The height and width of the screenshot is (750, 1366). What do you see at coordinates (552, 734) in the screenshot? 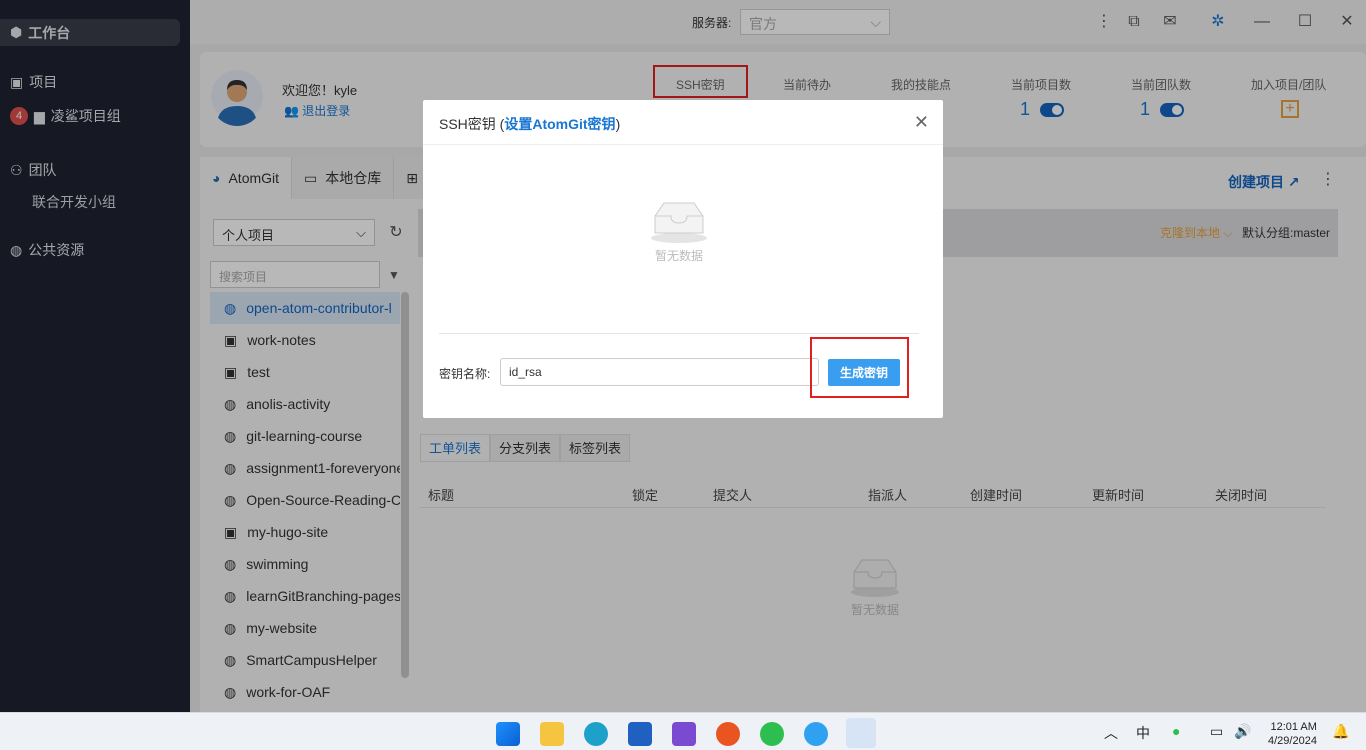
I see `file-explorer-icon` at bounding box center [552, 734].